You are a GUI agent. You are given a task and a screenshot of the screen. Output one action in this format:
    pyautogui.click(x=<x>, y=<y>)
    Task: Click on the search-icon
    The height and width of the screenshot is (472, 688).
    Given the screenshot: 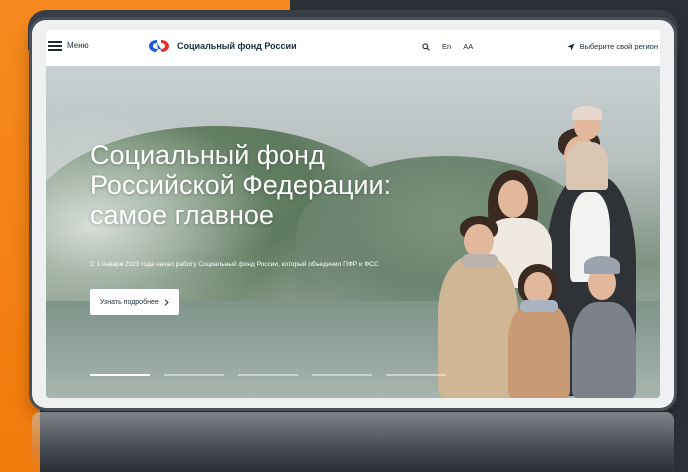 What is the action you would take?
    pyautogui.click(x=426, y=46)
    